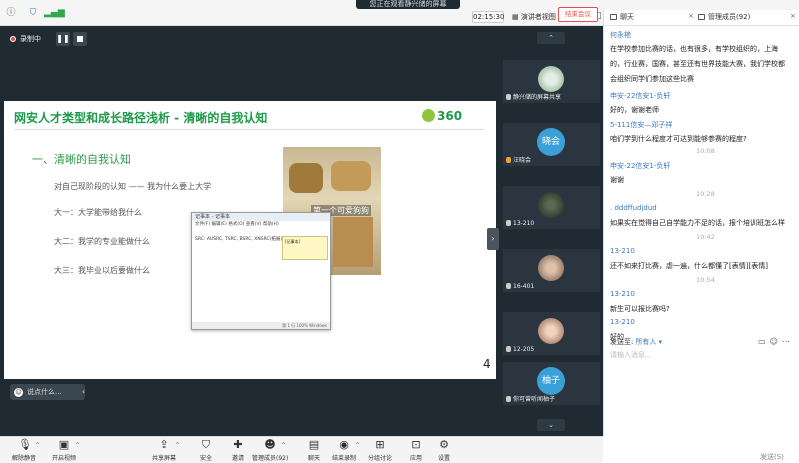  I want to click on strip-scroll-down-button: ⌄, so click(551, 425).